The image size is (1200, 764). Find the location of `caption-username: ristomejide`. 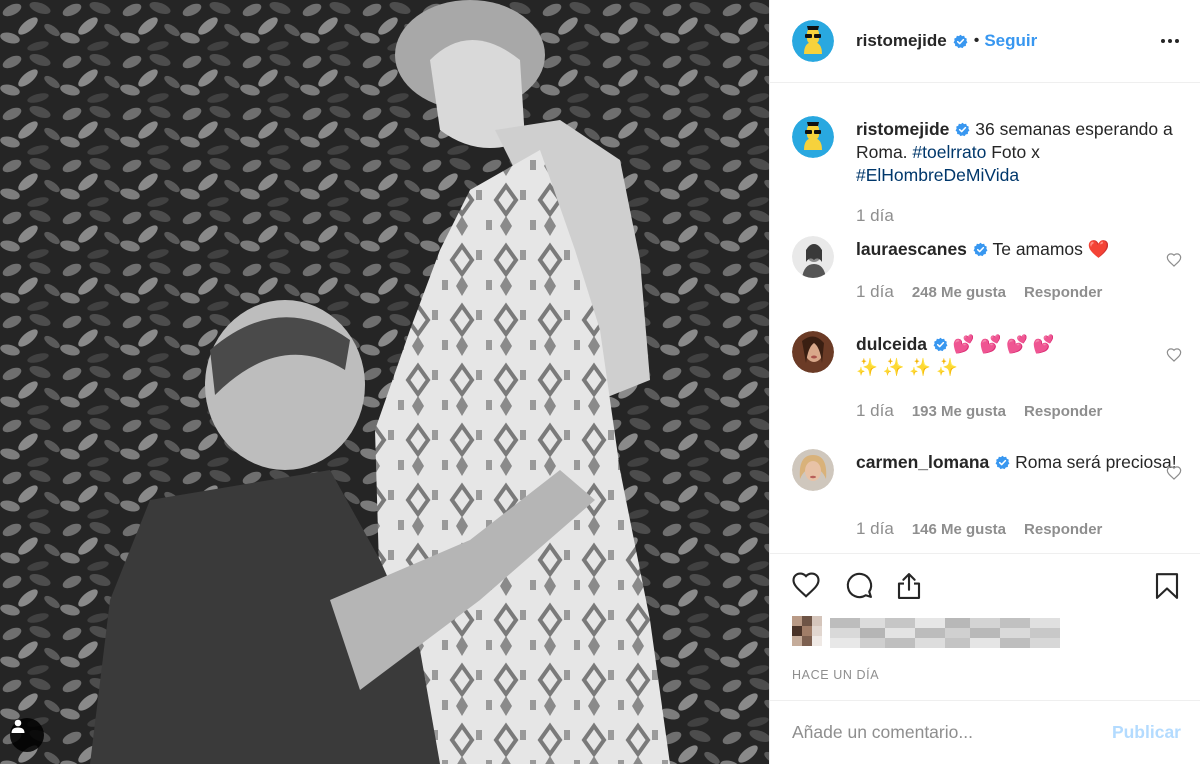

caption-username: ristomejide is located at coordinates (902, 129).